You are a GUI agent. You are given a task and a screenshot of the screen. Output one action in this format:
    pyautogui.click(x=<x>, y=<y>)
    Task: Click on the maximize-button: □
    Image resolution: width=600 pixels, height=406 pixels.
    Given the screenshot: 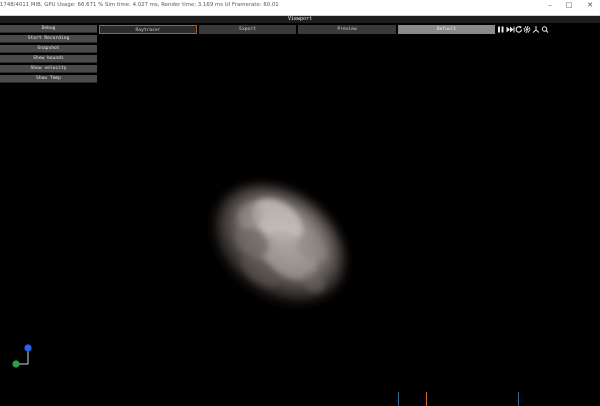 What is the action you would take?
    pyautogui.click(x=569, y=4)
    